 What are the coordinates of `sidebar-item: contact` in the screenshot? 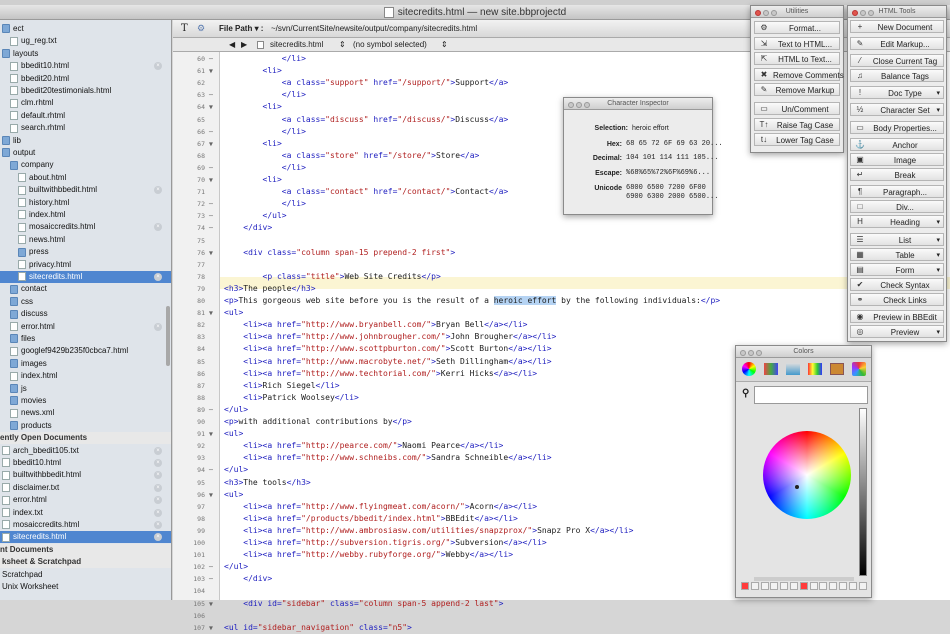 It's located at (85, 289).